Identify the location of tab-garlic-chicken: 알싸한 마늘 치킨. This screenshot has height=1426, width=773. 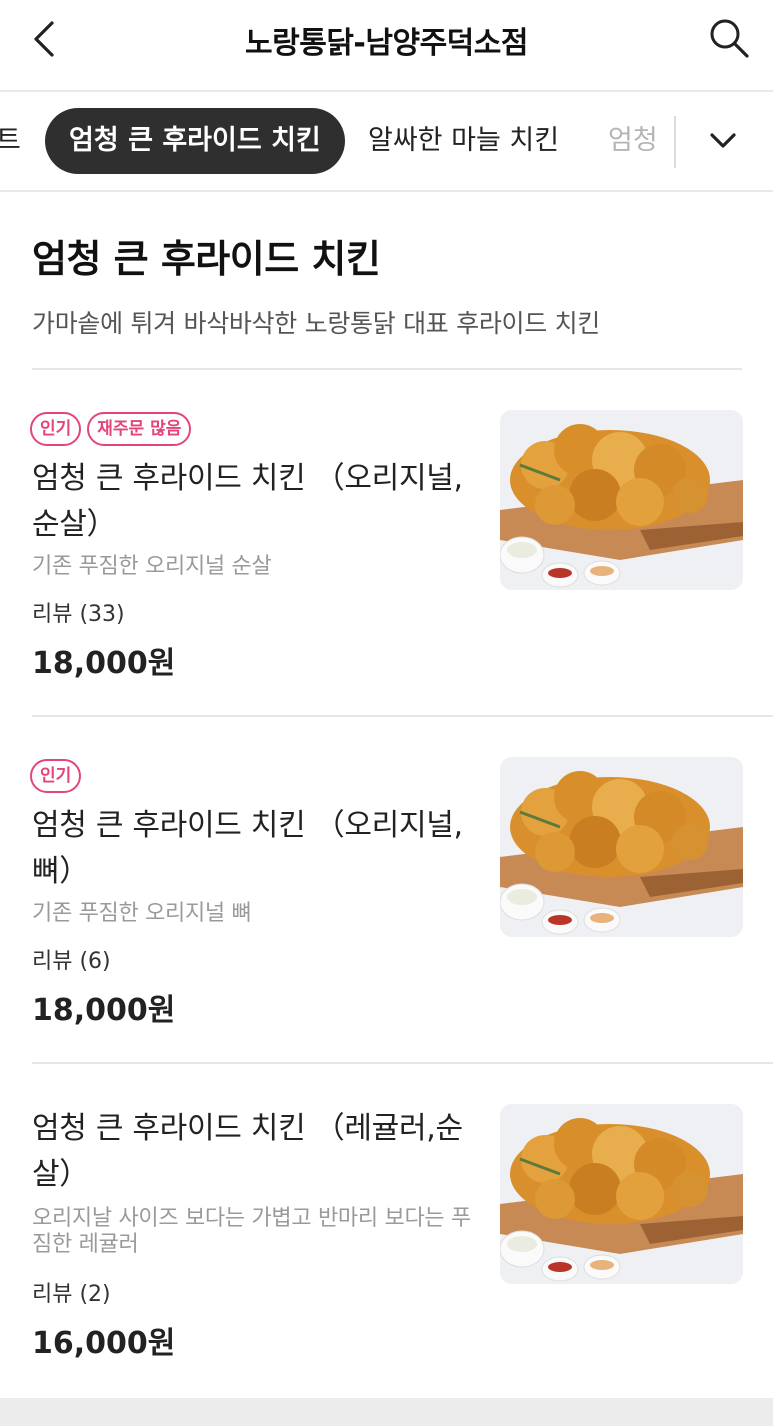
(463, 141).